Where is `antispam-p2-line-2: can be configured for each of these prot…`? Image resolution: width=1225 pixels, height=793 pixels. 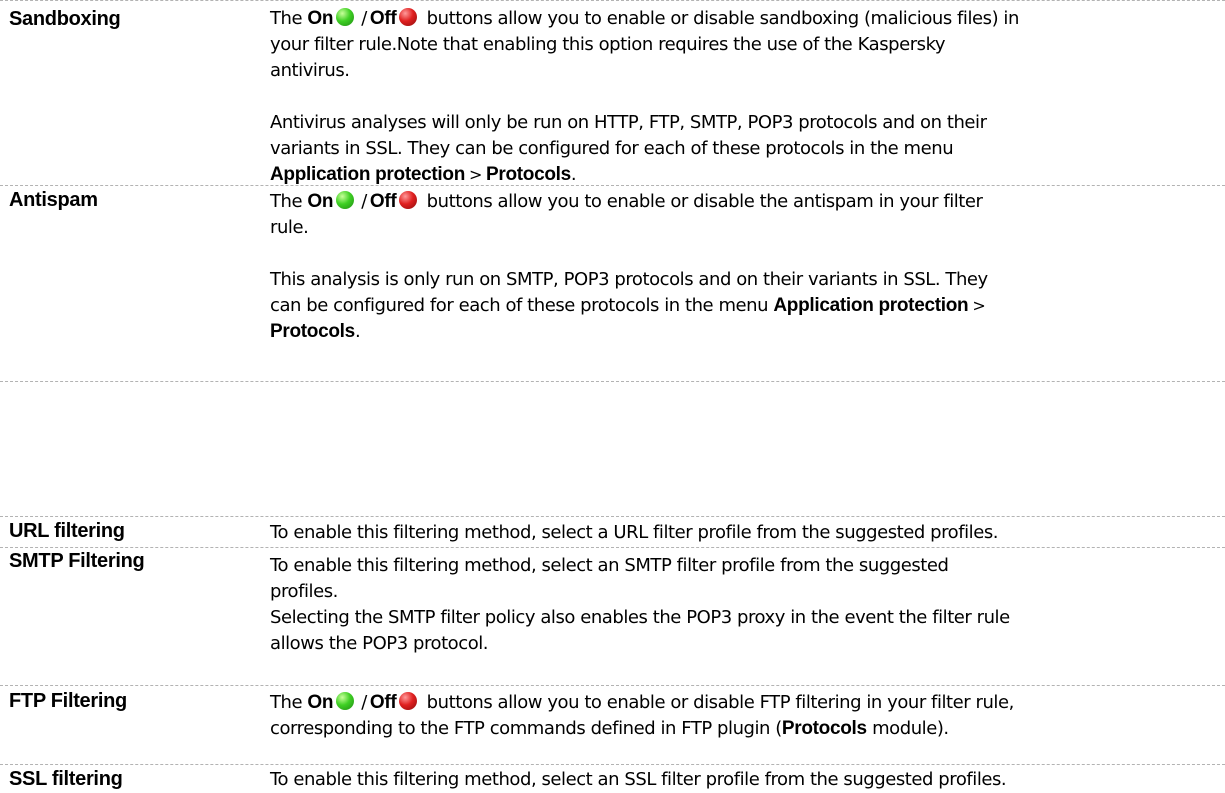
antispam-p2-line-2: can be configured for each of these prot… is located at coordinates (628, 305).